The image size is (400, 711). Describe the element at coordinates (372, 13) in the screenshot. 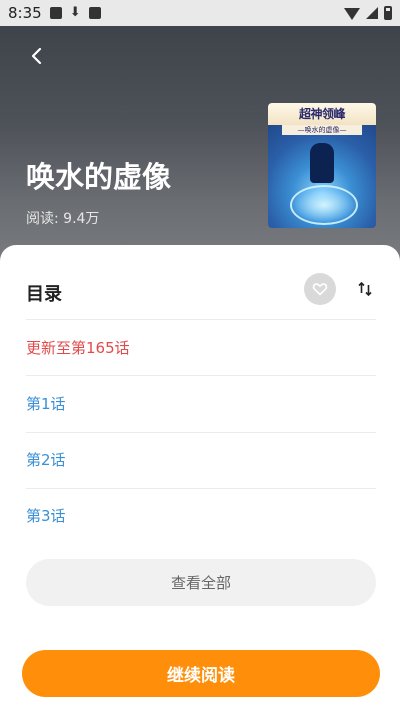

I see `signal-icon` at that location.